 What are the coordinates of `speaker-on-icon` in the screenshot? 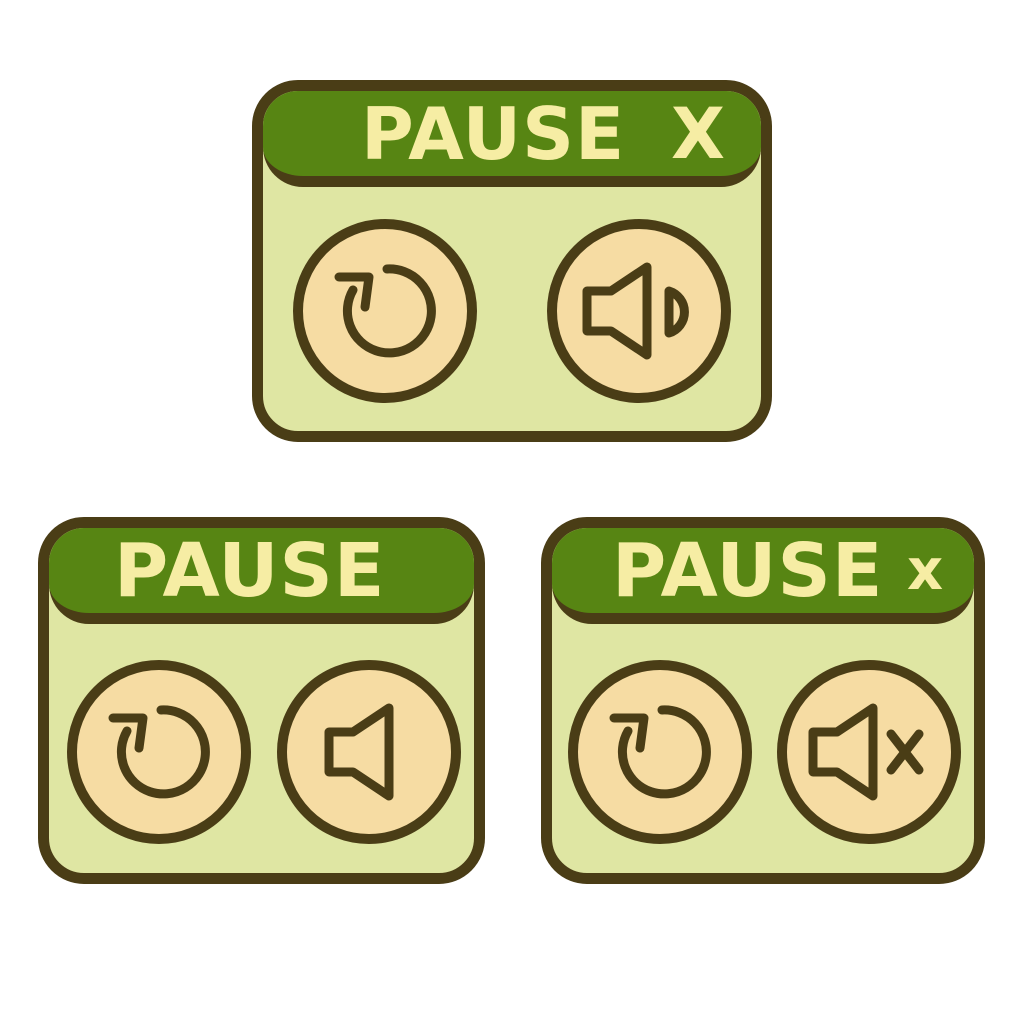 It's located at (635, 311).